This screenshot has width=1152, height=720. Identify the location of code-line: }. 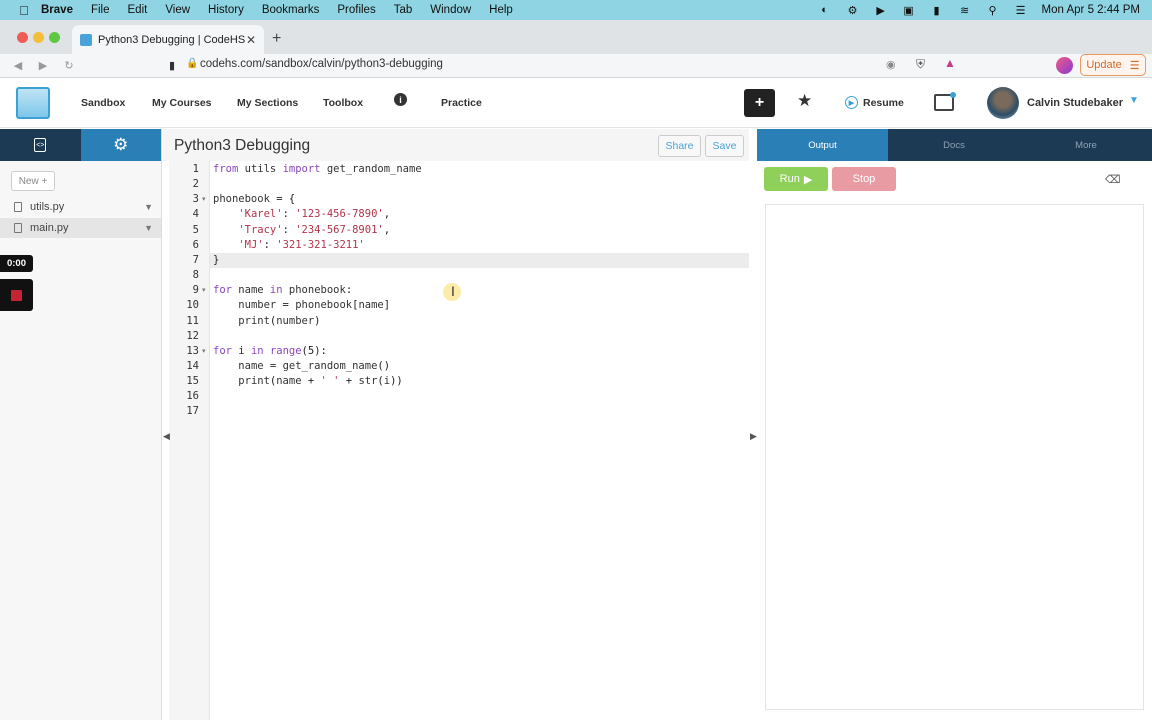
(216, 259).